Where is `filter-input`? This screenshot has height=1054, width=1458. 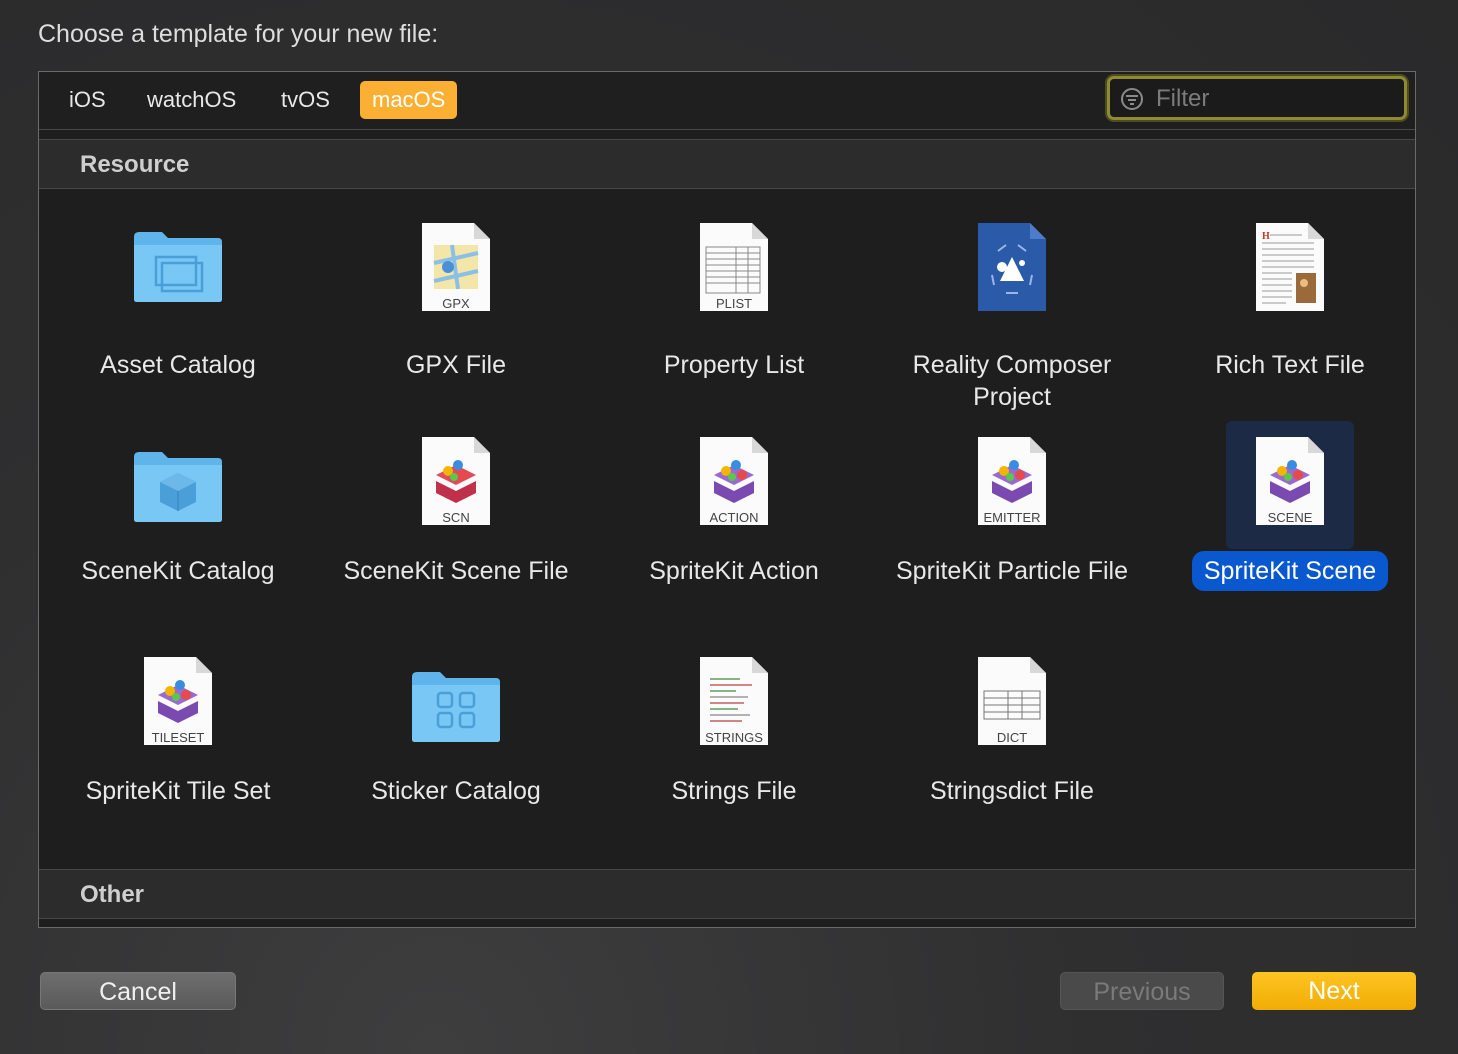
filter-input is located at coordinates (1276, 99).